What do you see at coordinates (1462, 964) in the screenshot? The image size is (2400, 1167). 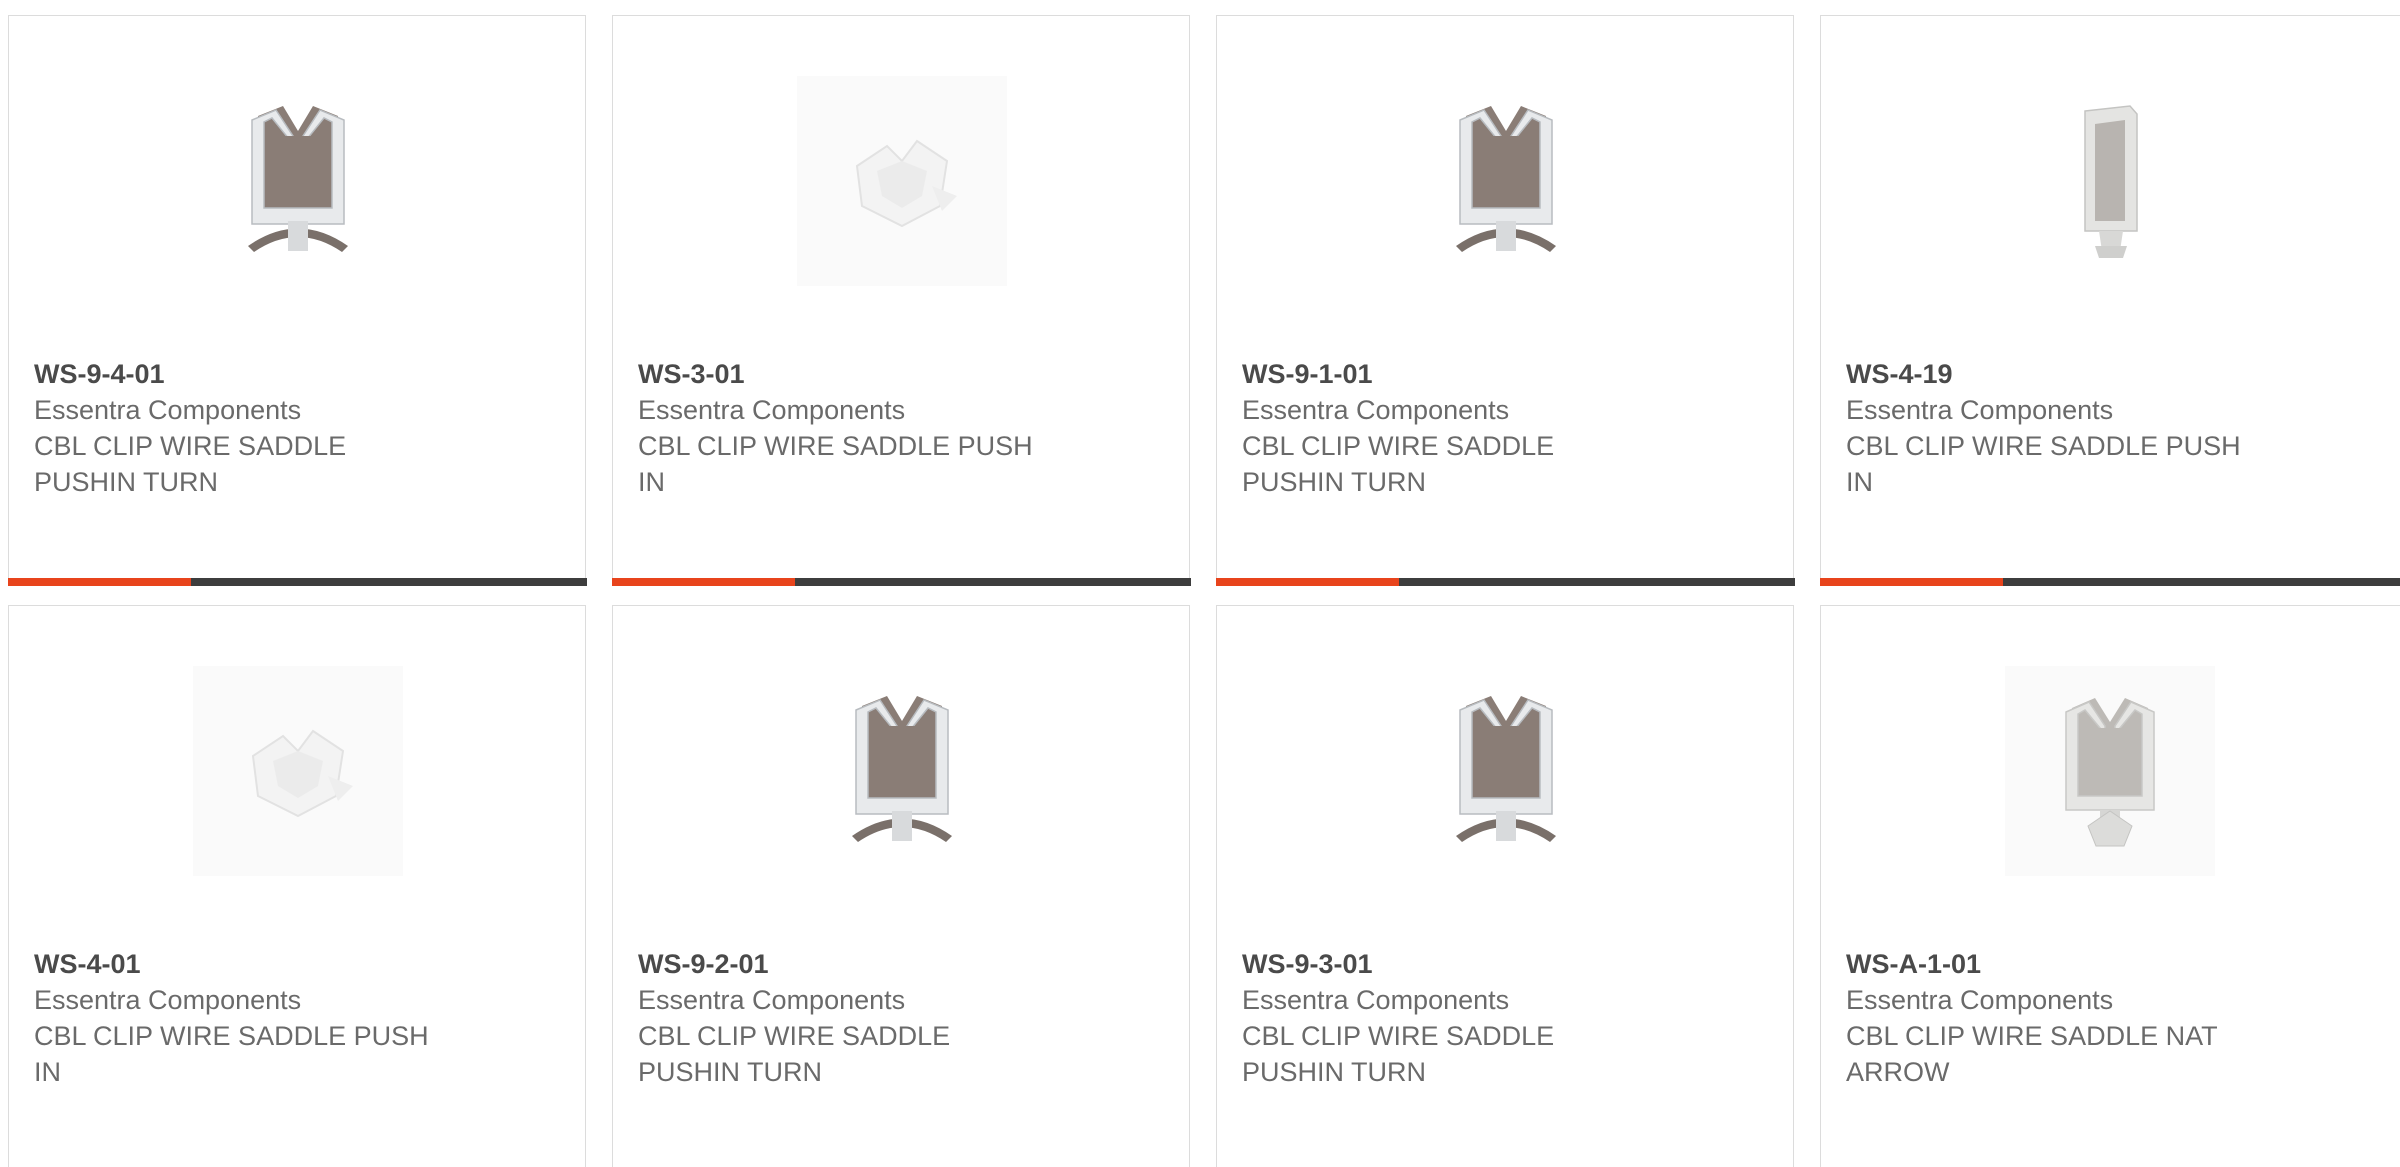 I see `part-number: WS-9-3-01` at bounding box center [1462, 964].